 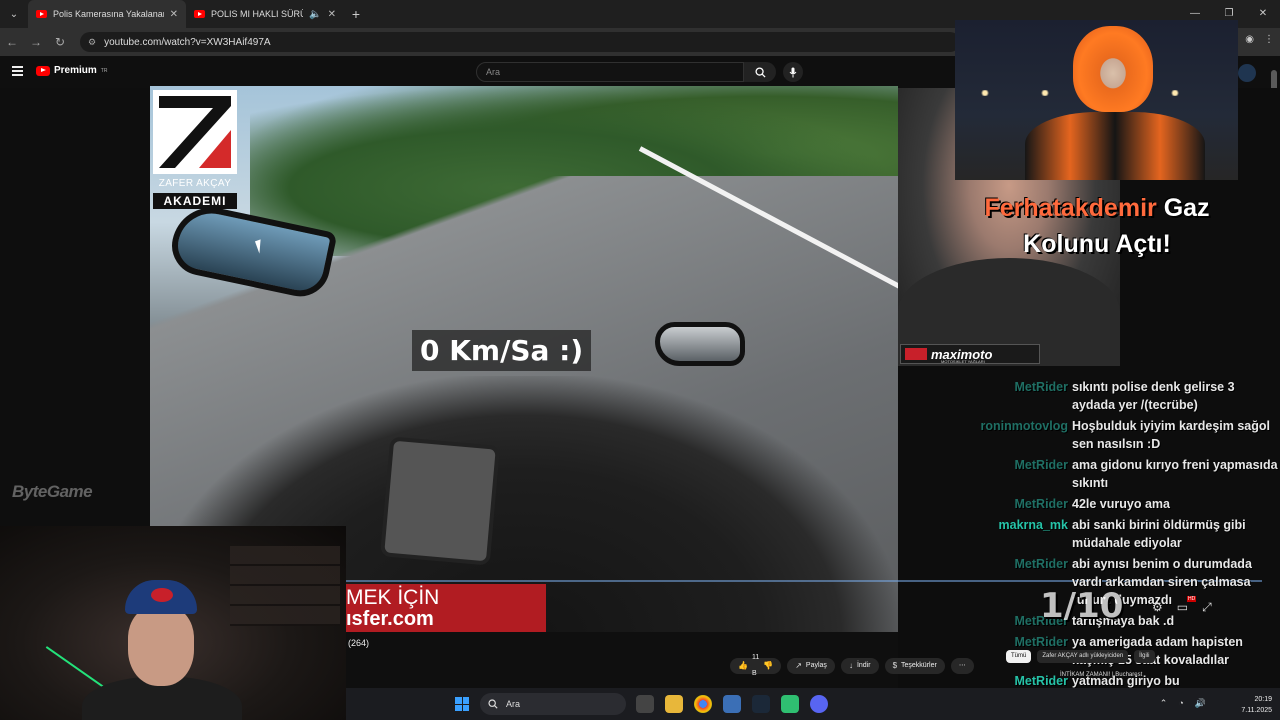 What do you see at coordinates (393, 597) in the screenshot?
I see `banner-line-1: MEK İÇİN` at bounding box center [393, 597].